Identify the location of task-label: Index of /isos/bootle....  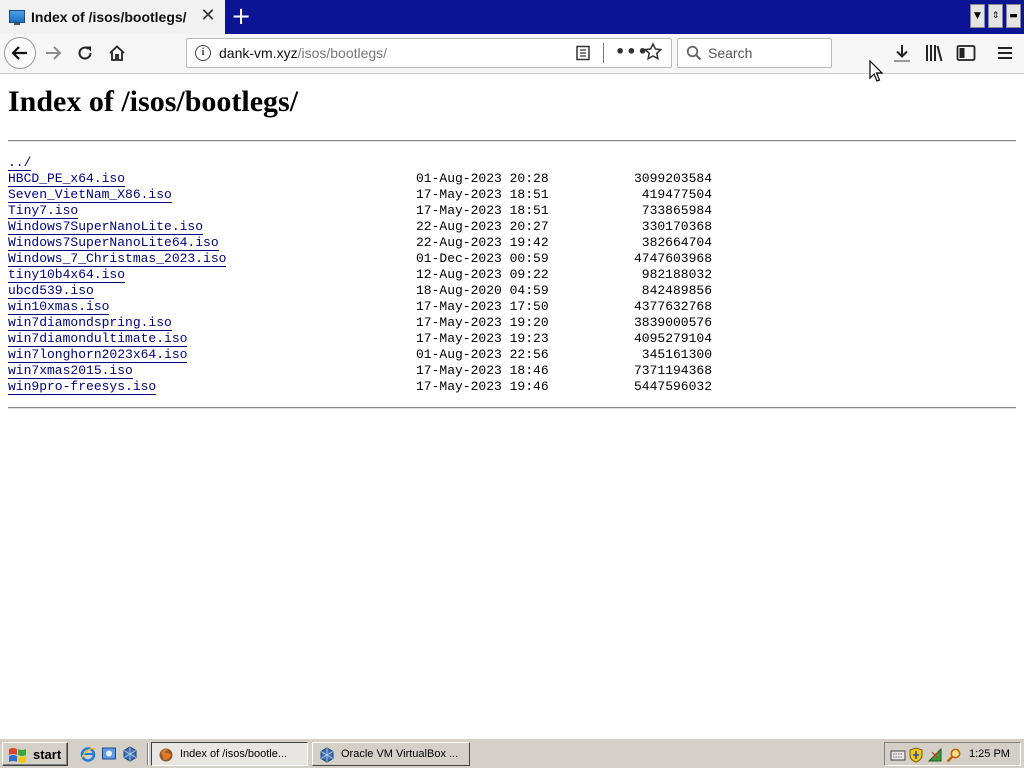
(234, 754).